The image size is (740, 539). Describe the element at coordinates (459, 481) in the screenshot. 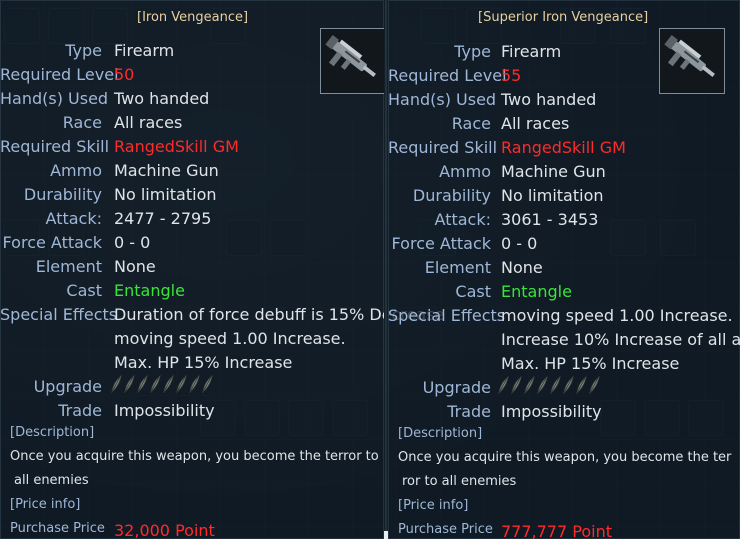

I see `description-line: ror to all enemies` at that location.